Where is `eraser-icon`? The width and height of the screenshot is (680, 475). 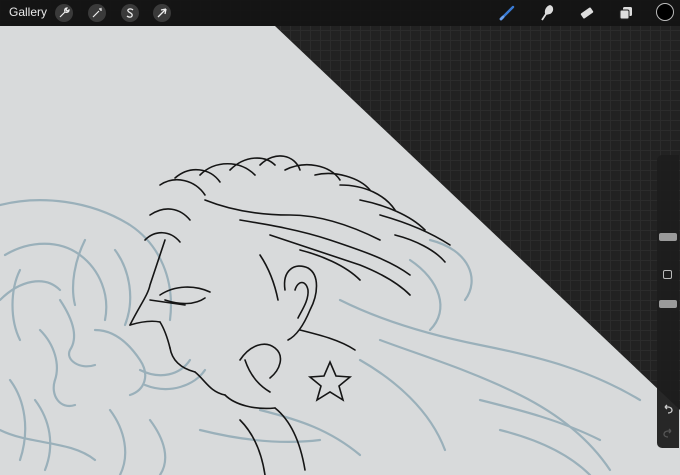 eraser-icon is located at coordinates (587, 13).